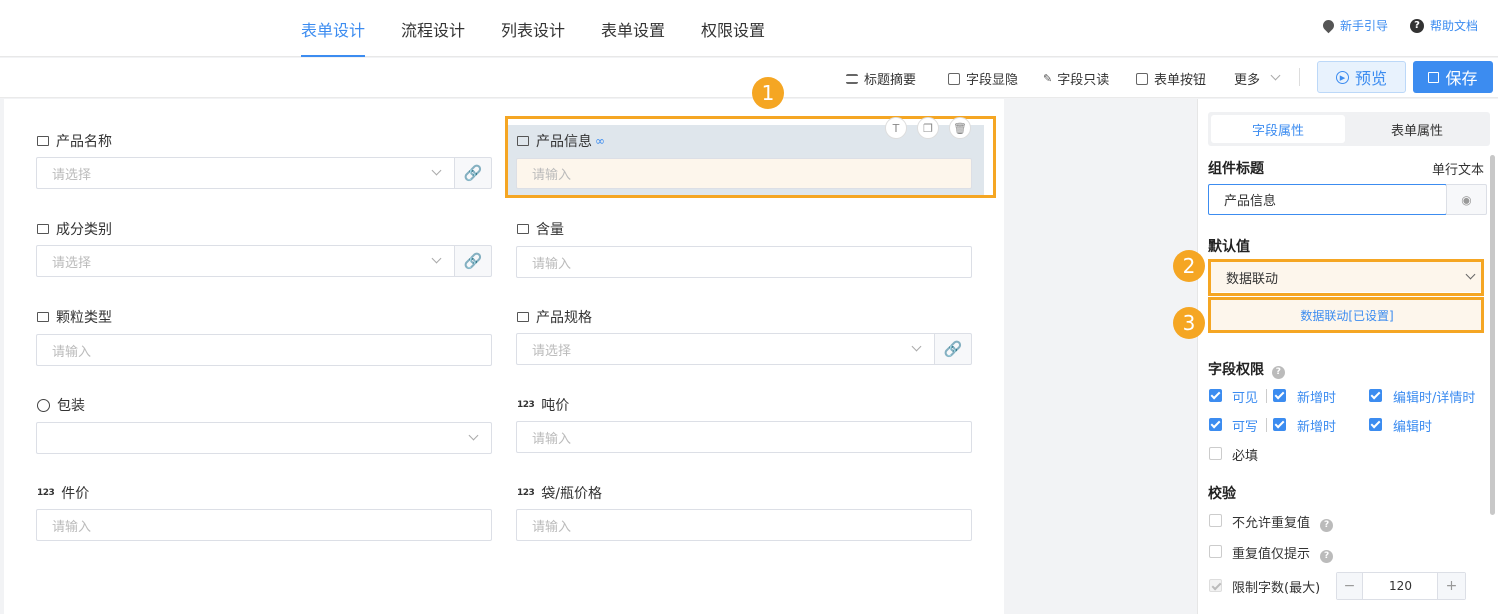 This screenshot has height=614, width=1498. What do you see at coordinates (1247, 80) in the screenshot?
I see `more-label: 更多` at bounding box center [1247, 80].